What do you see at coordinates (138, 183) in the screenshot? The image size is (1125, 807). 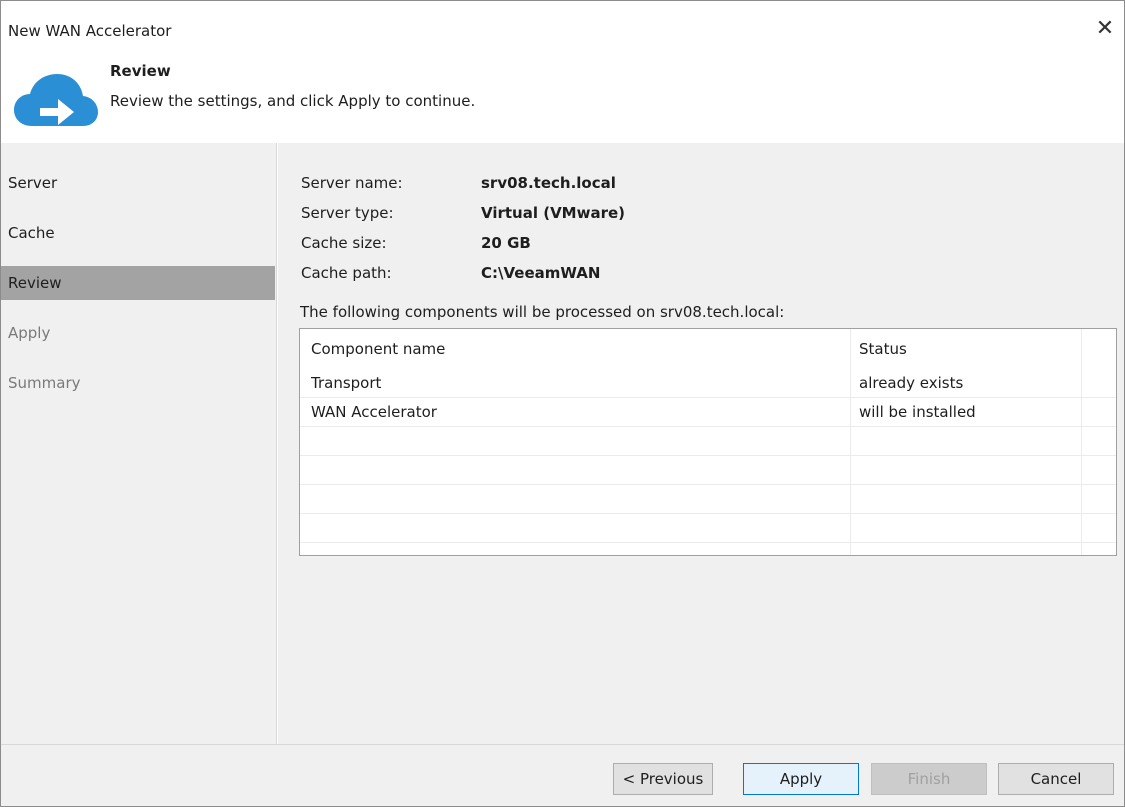 I see `nav-step-server: Server` at bounding box center [138, 183].